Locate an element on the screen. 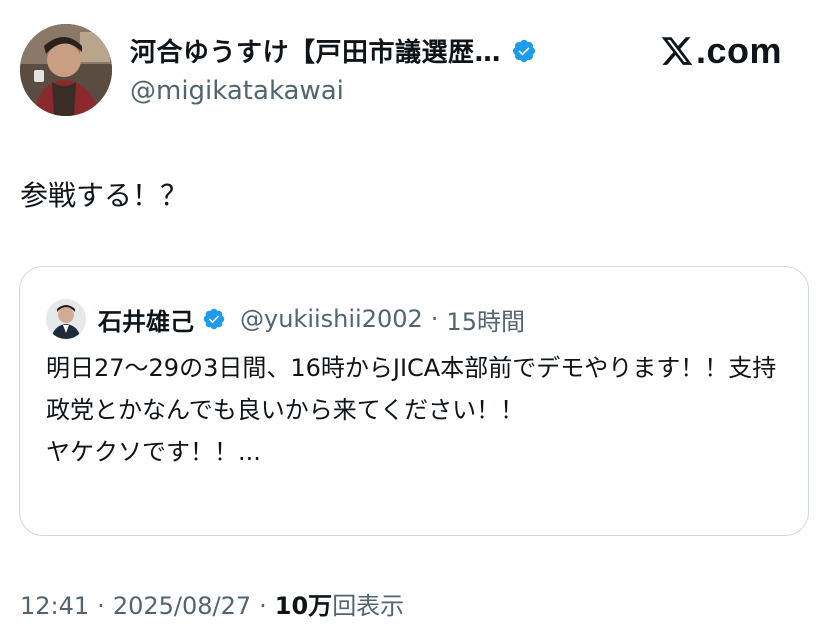 This screenshot has width=828, height=640. brand-logo: .com is located at coordinates (721, 51).